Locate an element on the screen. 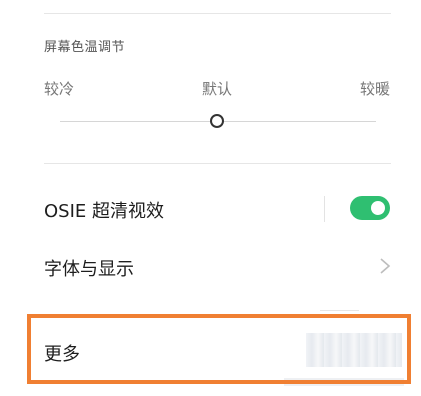  color-temperature-title: 屏幕色温调节 is located at coordinates (85, 47).